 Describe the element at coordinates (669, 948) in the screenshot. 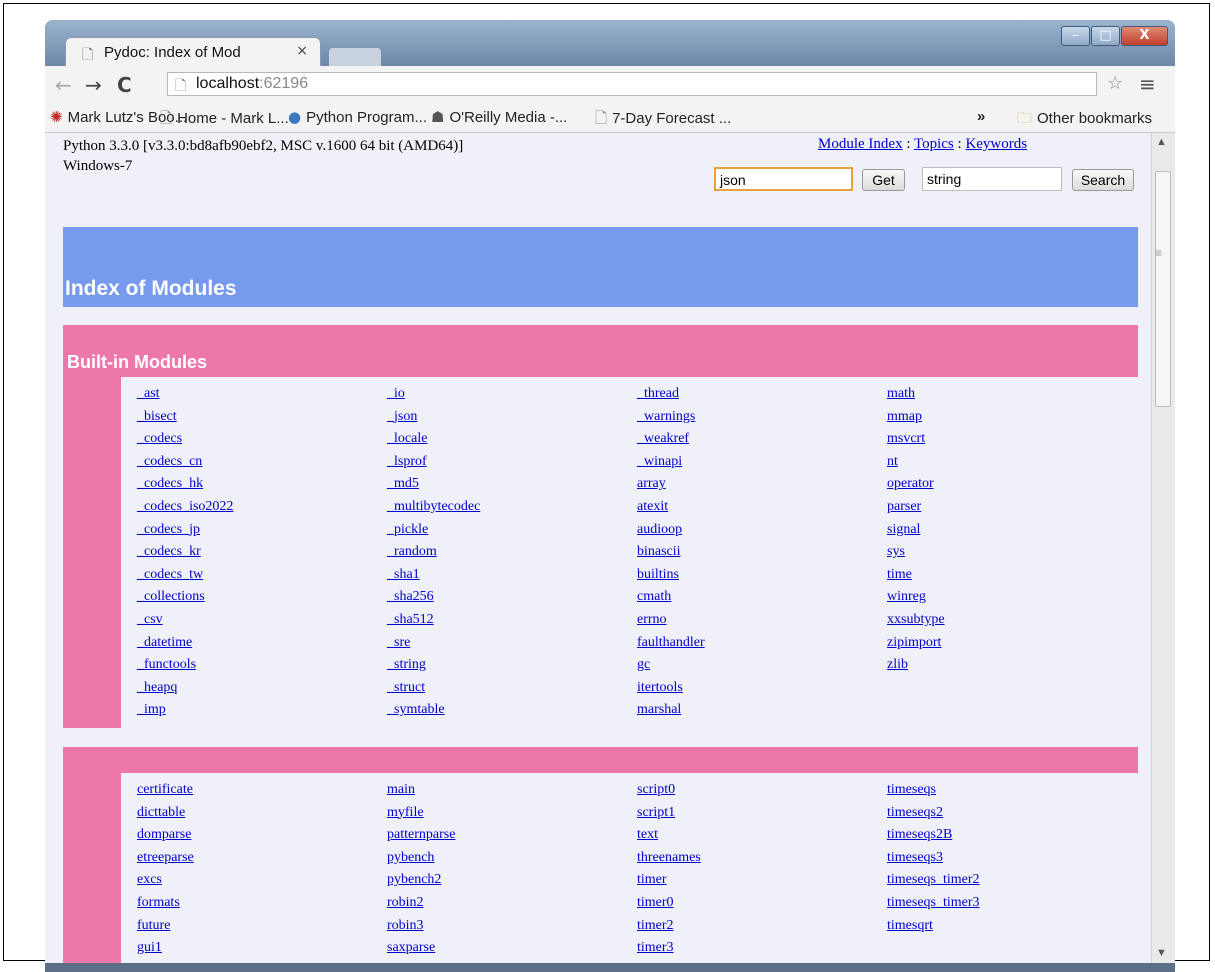

I see `module-link: timer3` at that location.